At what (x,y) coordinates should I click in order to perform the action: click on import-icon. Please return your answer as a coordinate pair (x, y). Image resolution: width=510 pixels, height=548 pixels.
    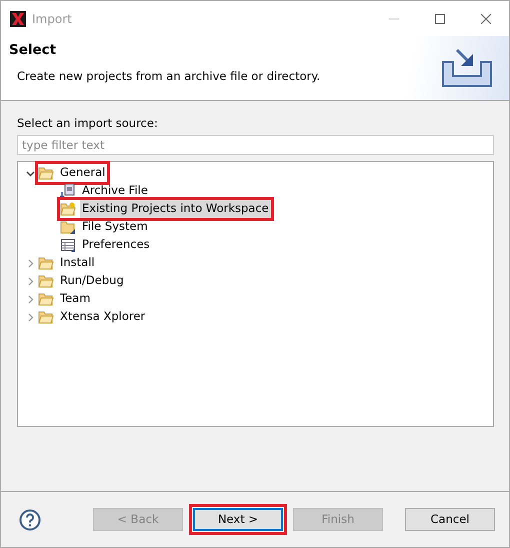
    Looking at the image, I should click on (467, 68).